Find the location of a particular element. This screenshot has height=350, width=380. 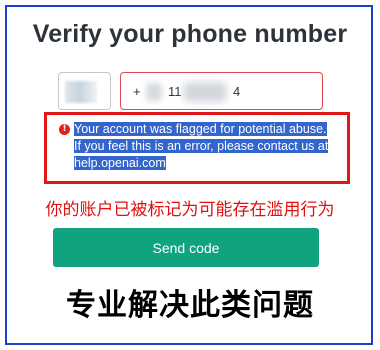

error-icon: ! is located at coordinates (64, 129).